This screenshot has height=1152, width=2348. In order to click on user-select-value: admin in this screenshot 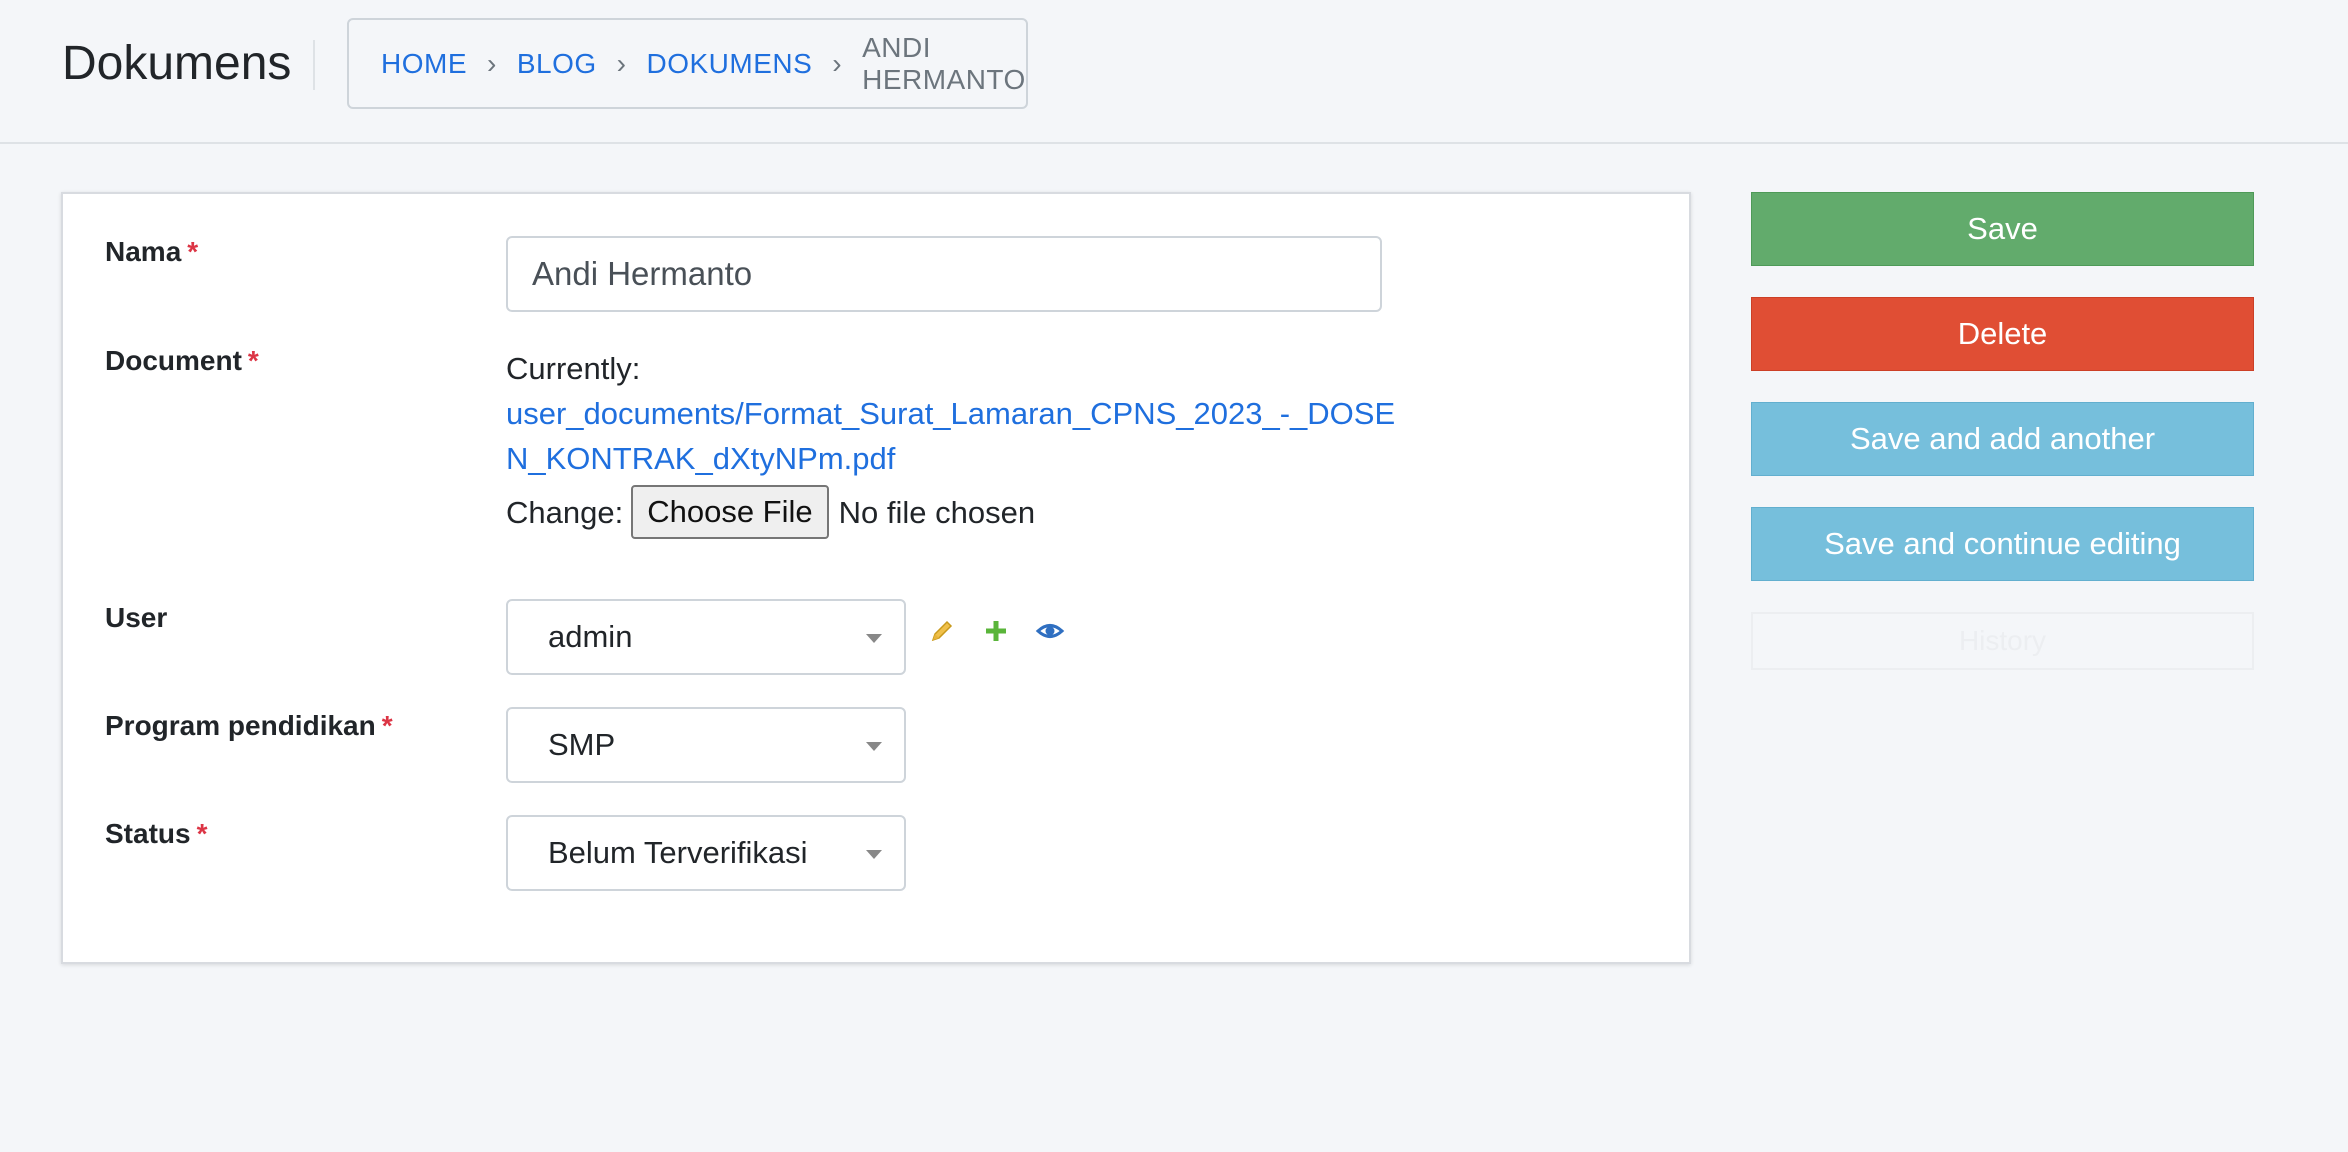, I will do `click(590, 636)`.